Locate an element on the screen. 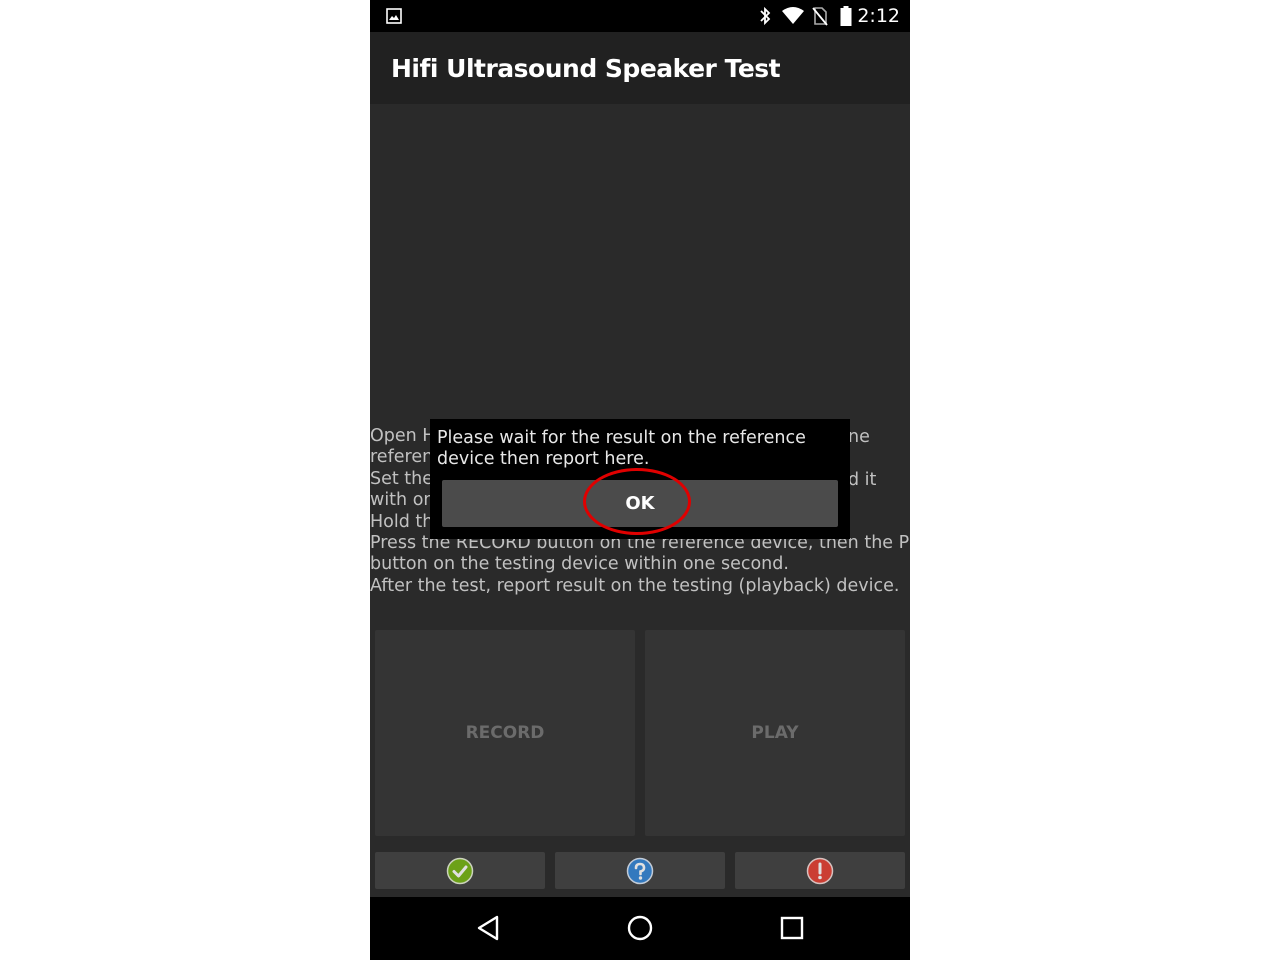  image-icon is located at coordinates (394, 16).